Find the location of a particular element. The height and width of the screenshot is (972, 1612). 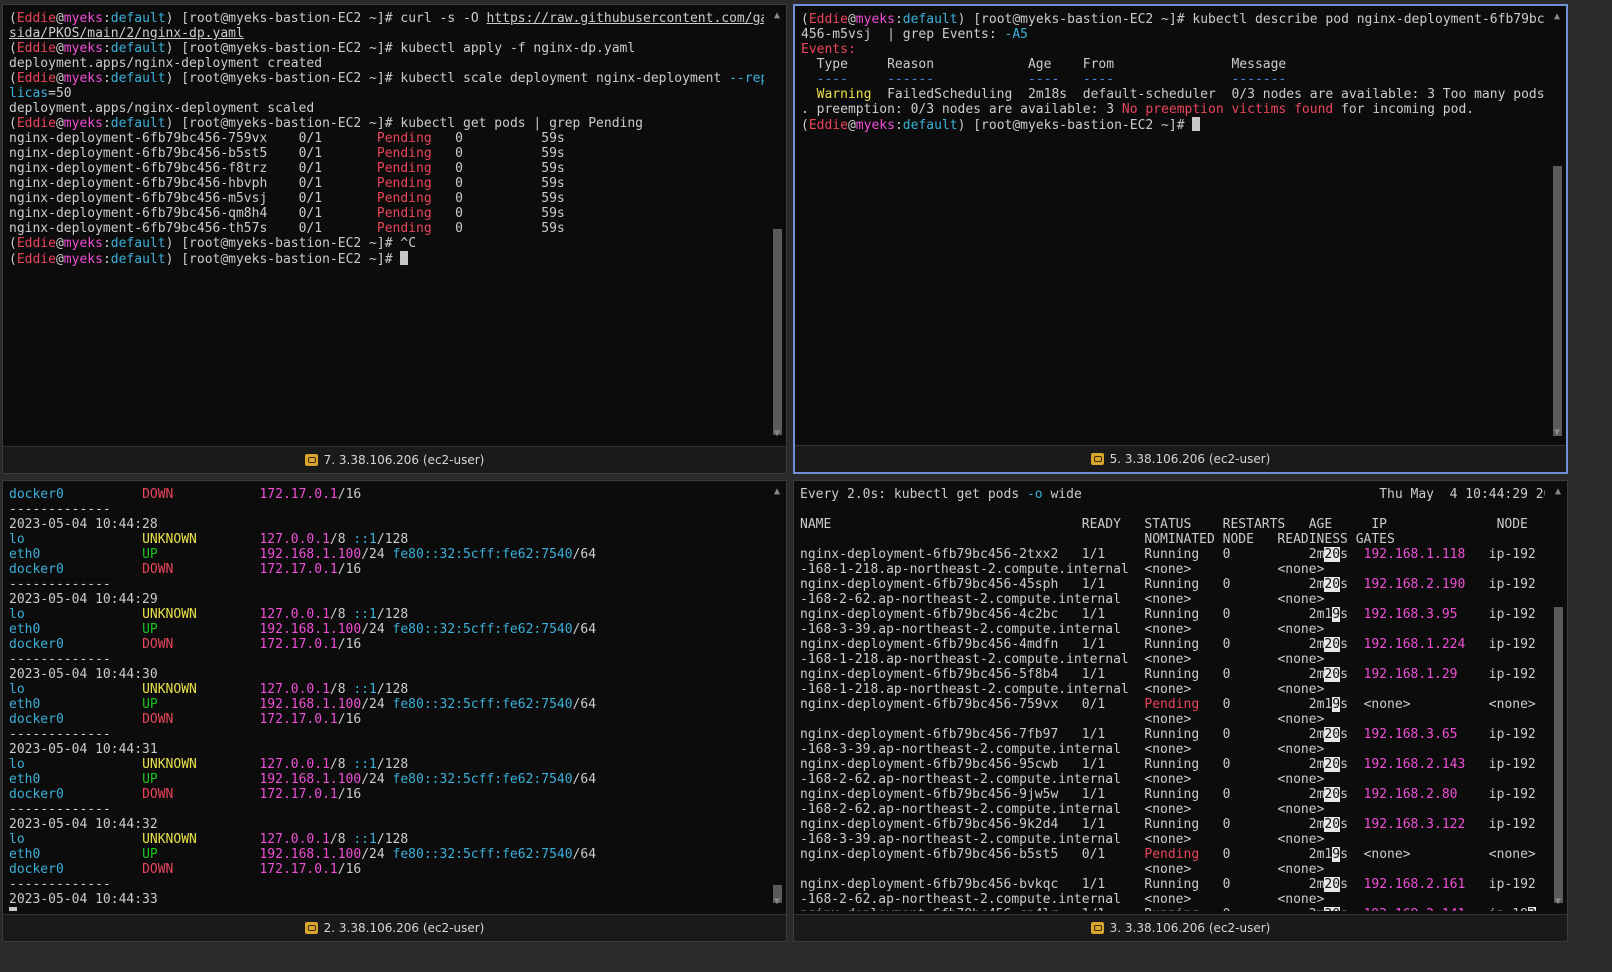

pod-status: Running is located at coordinates (1183, 644).